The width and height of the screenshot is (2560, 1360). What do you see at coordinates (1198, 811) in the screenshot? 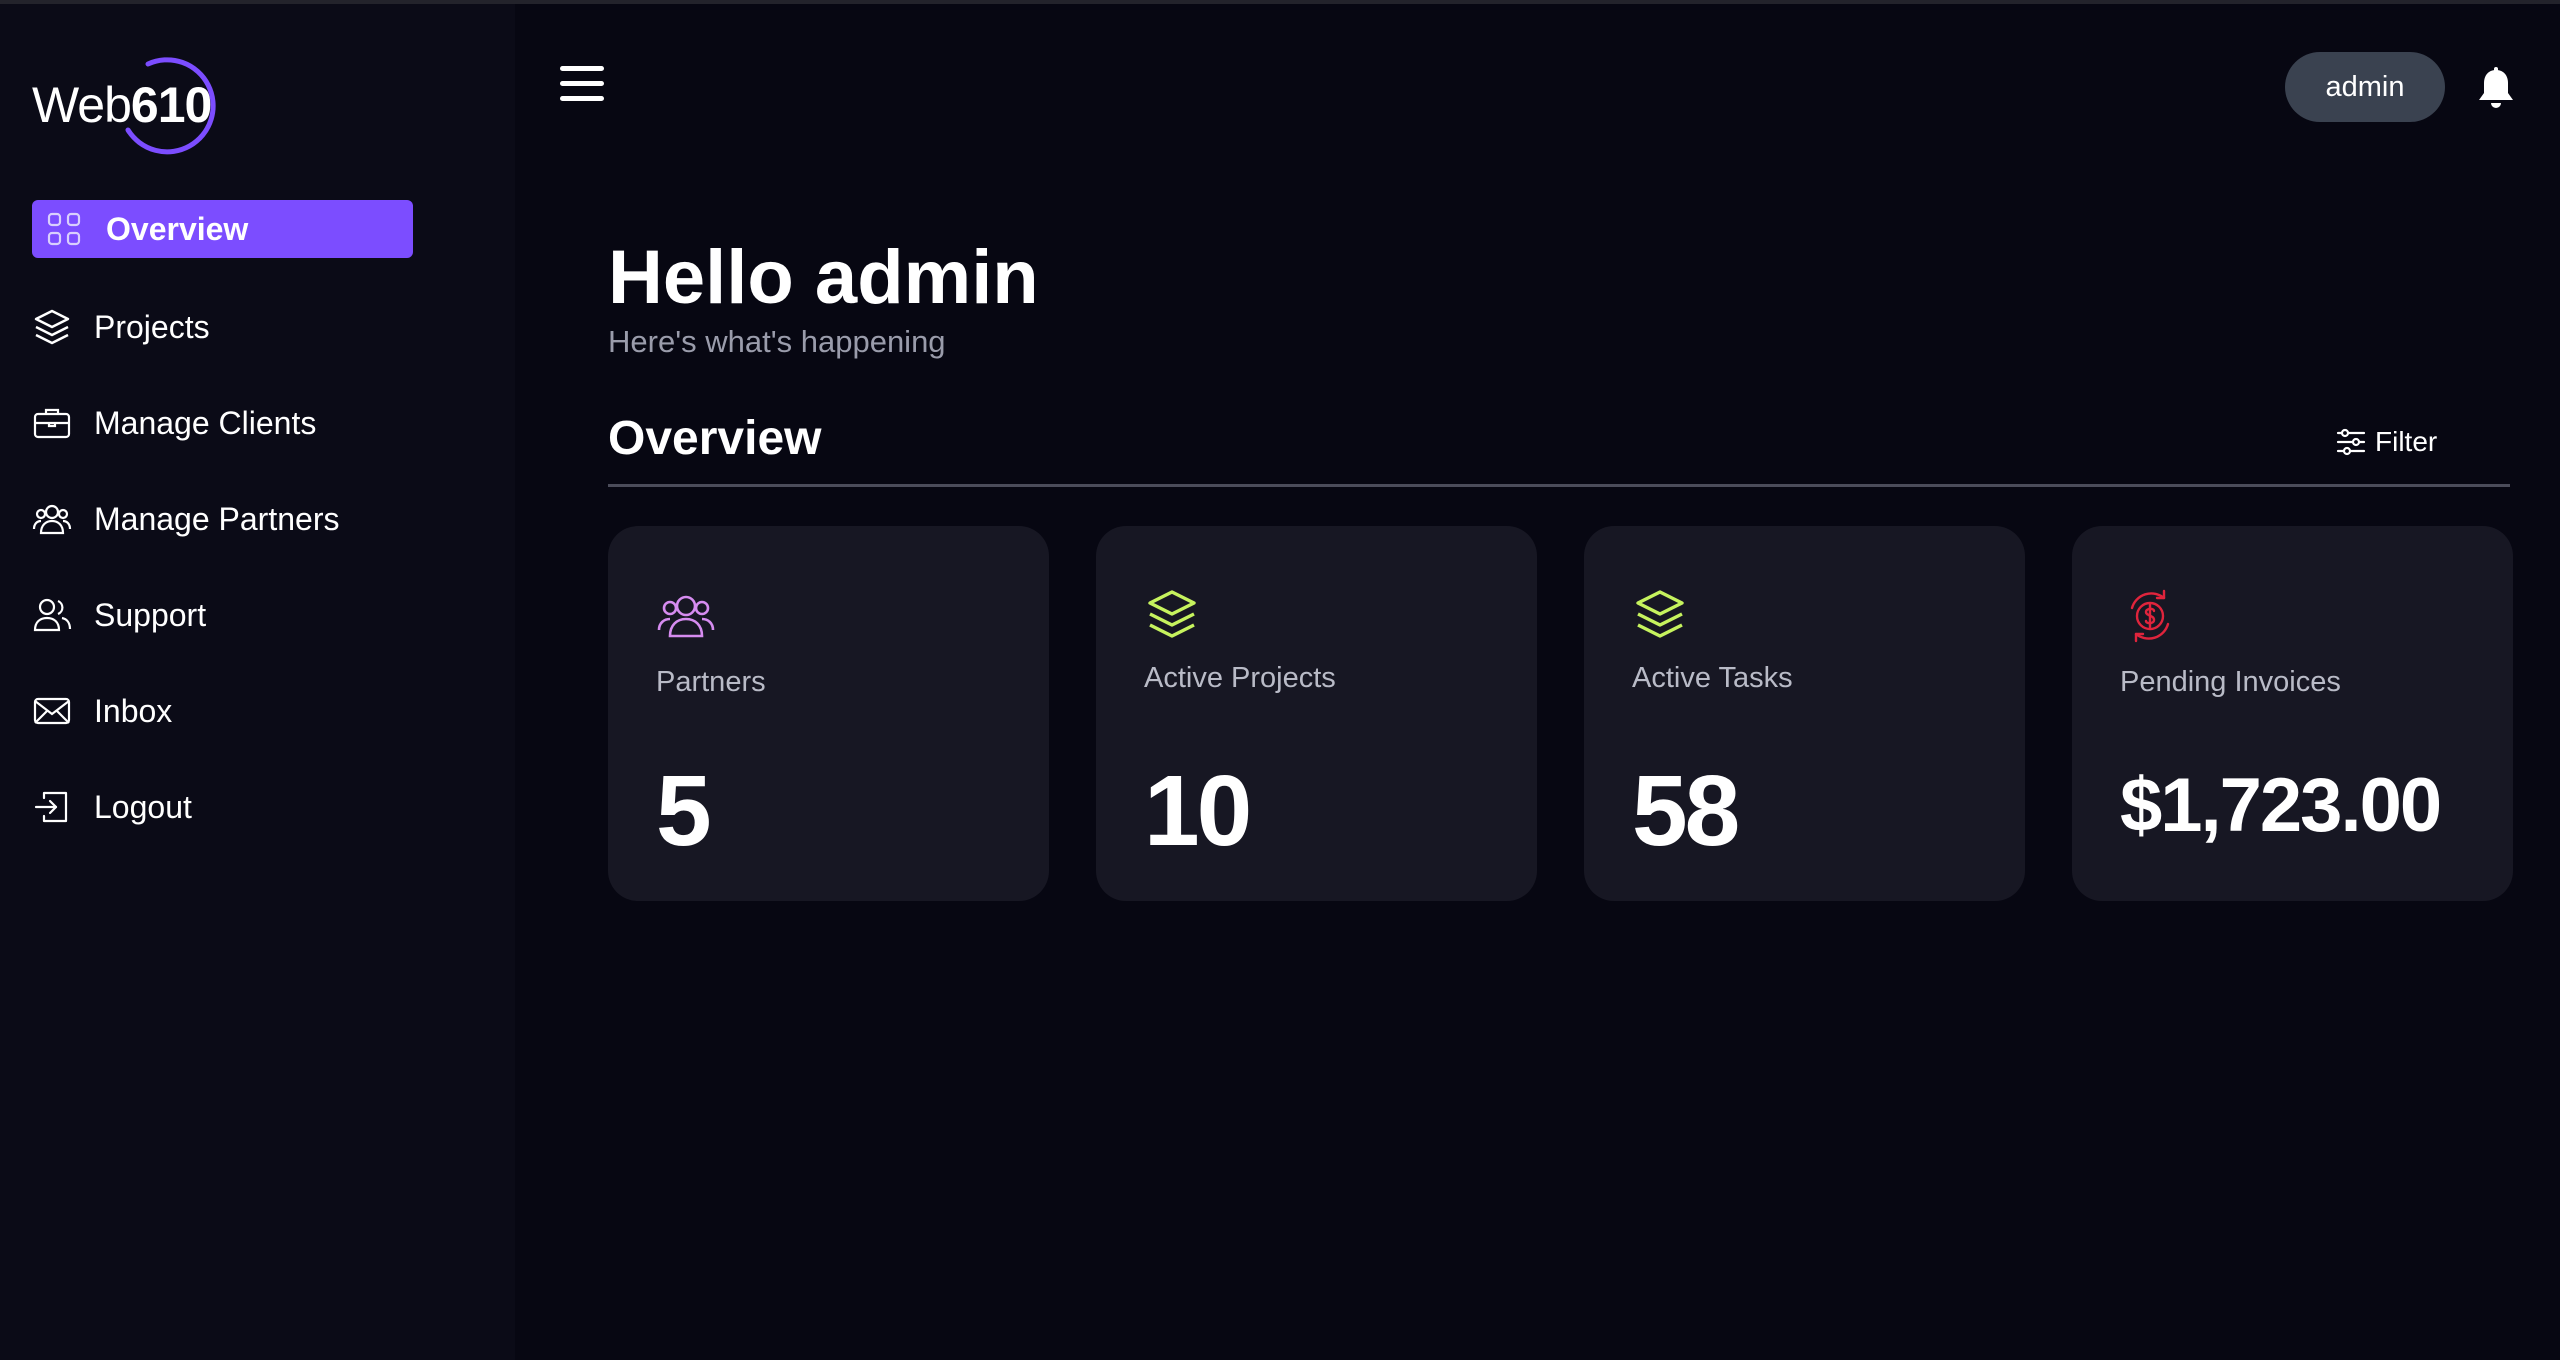
I see `stat-card-value: 10` at bounding box center [1198, 811].